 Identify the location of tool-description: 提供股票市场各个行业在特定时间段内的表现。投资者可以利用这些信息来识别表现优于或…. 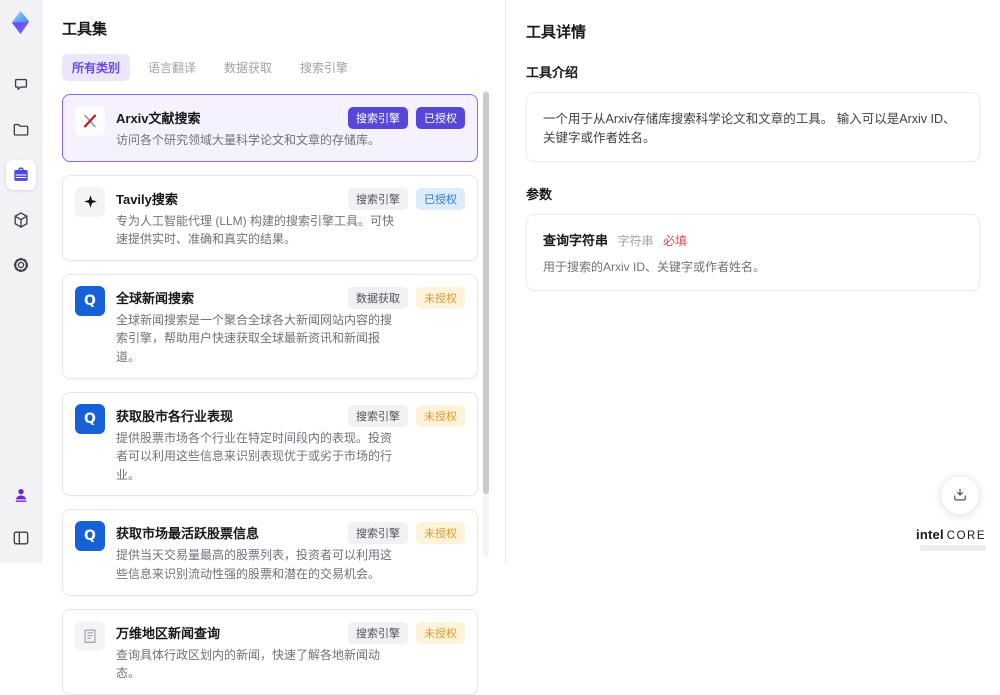
(255, 457).